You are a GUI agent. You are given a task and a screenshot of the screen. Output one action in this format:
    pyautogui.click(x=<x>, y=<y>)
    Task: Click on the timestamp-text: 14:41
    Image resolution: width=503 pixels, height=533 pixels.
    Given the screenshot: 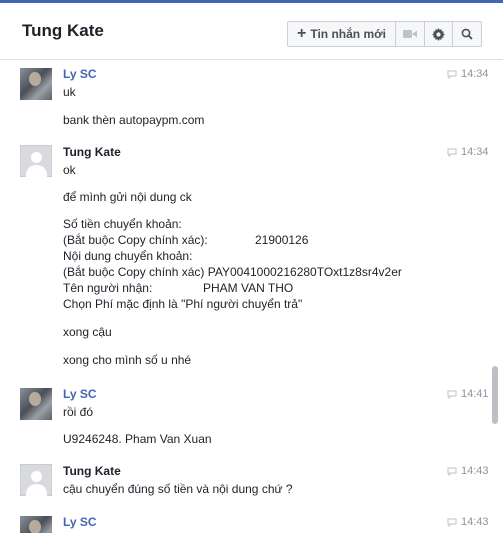 What is the action you would take?
    pyautogui.click(x=475, y=394)
    